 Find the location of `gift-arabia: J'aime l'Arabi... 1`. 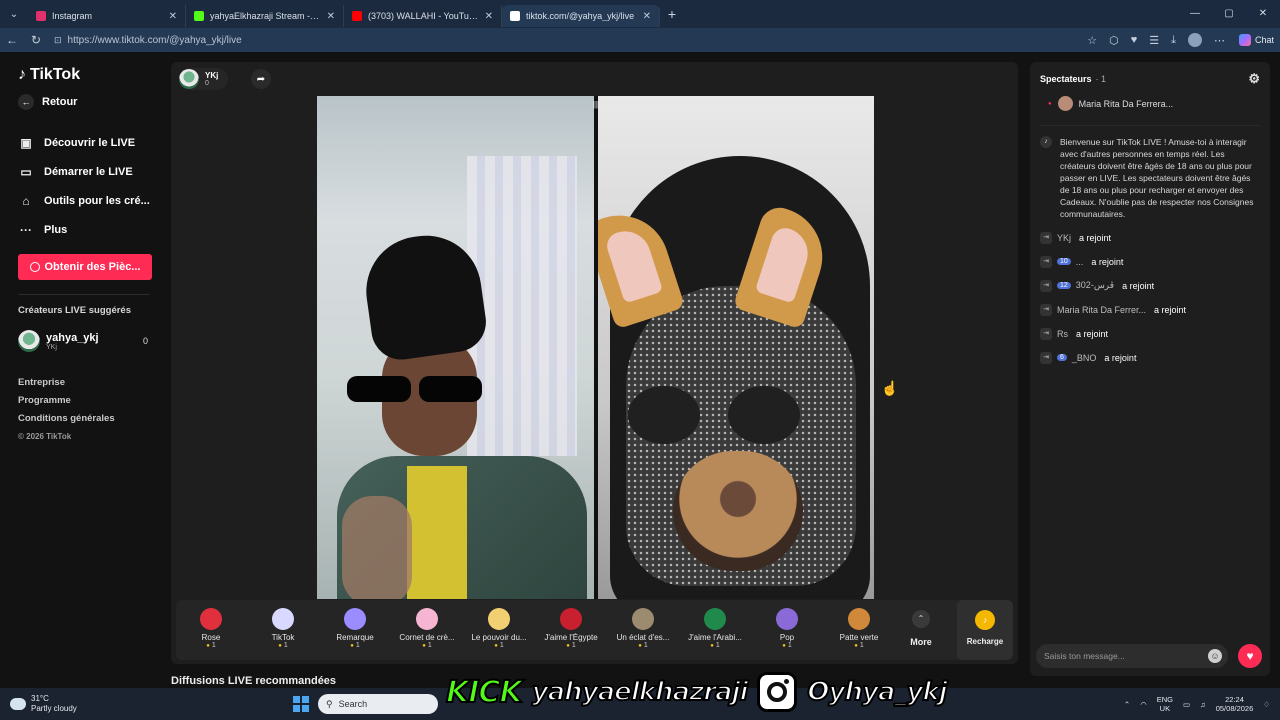

gift-arabia: J'aime l'Arabi... 1 is located at coordinates (715, 626).